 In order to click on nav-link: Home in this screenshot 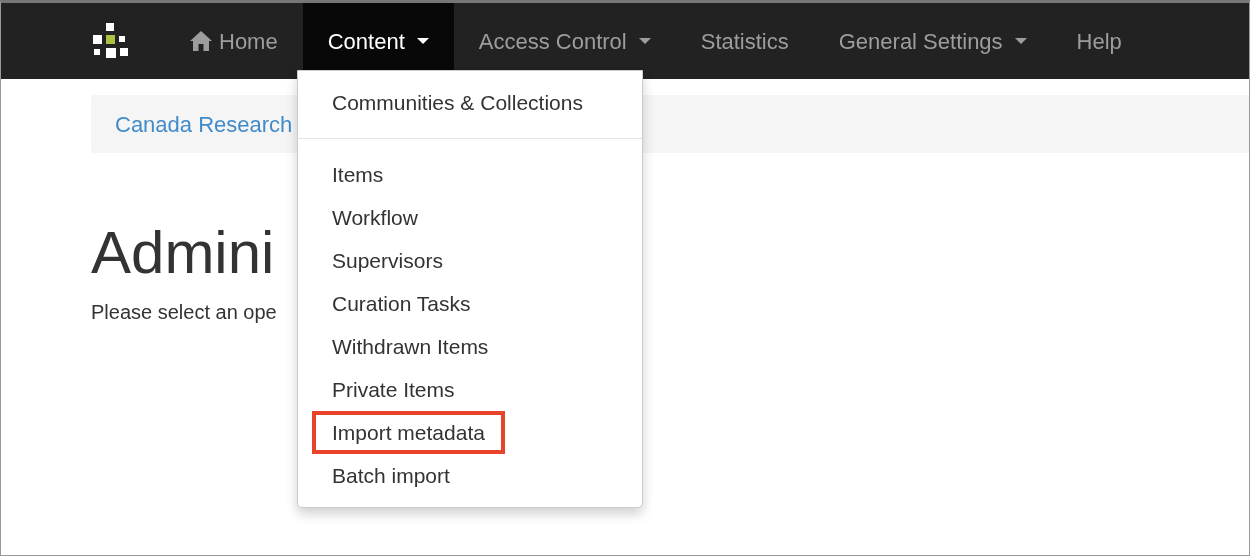, I will do `click(241, 41)`.